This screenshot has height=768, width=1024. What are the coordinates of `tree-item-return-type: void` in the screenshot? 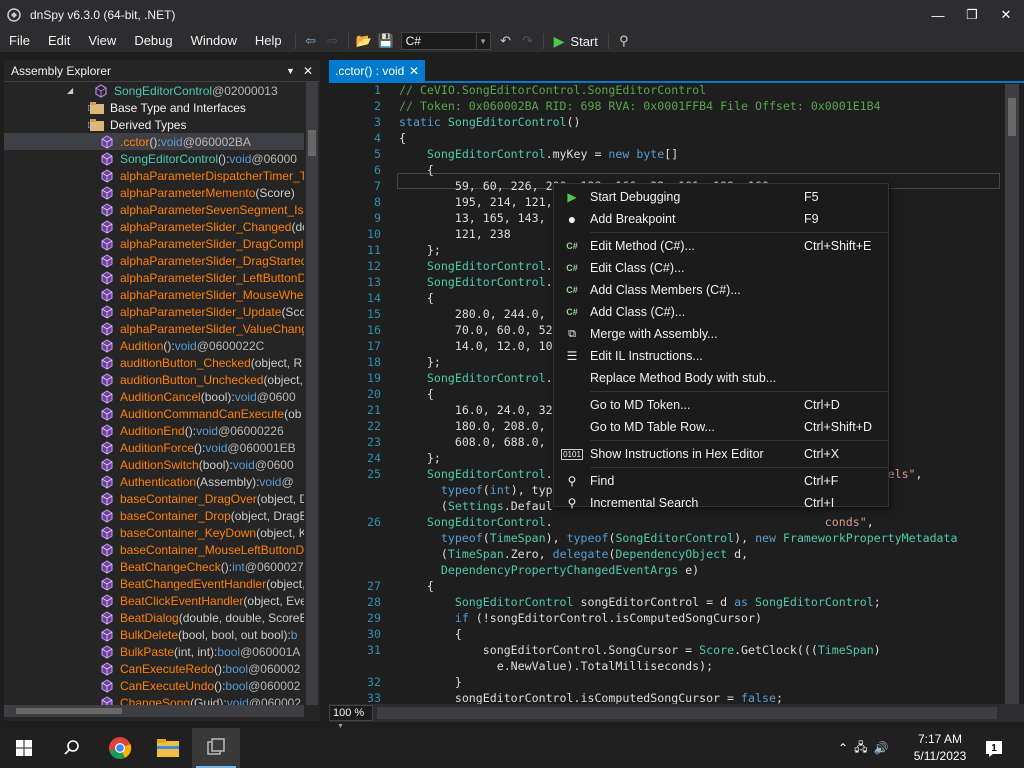 It's located at (243, 464).